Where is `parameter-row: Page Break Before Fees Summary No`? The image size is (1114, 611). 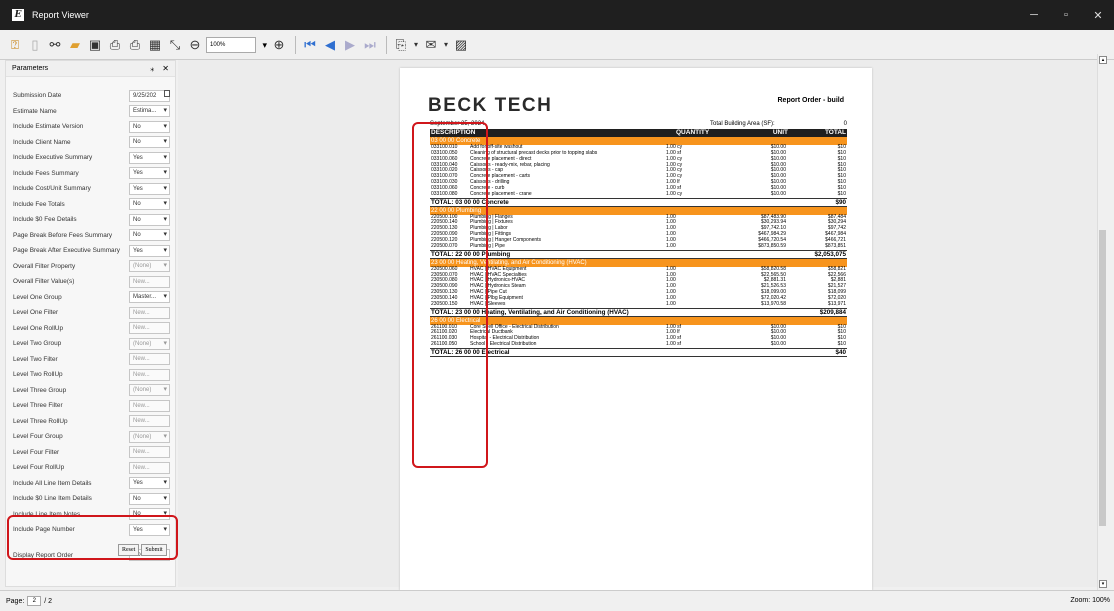
parameter-row: Page Break Before Fees Summary No is located at coordinates (90, 236).